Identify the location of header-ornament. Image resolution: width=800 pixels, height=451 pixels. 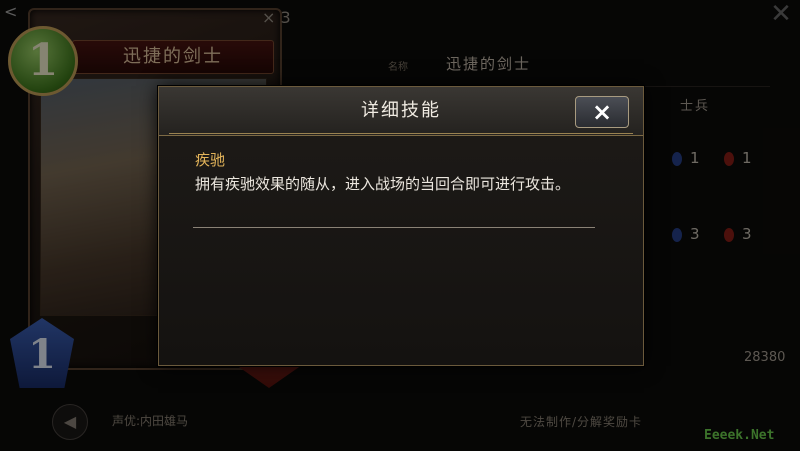
(401, 136).